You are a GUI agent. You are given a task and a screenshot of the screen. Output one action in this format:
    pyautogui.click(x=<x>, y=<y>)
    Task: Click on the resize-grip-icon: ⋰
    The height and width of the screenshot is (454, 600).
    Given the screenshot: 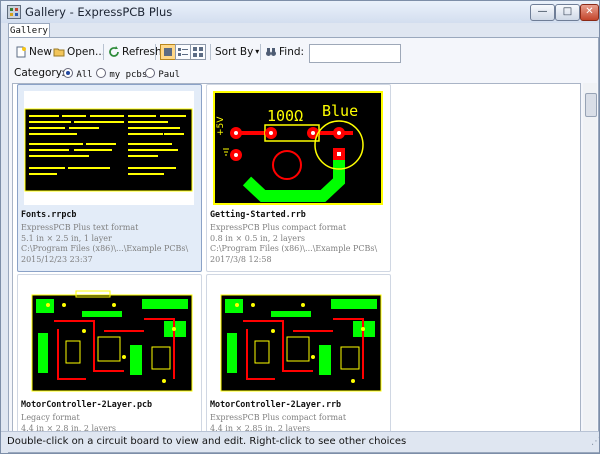 What is the action you would take?
    pyautogui.click(x=595, y=442)
    